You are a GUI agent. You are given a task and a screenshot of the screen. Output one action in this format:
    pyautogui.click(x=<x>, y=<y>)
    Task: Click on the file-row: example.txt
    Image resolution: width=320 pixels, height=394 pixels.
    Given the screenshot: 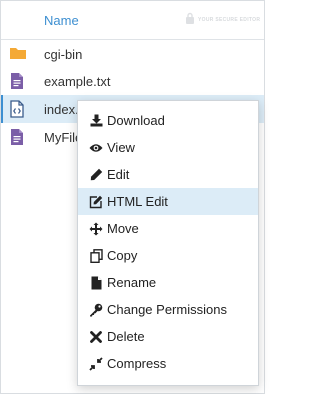 What is the action you would take?
    pyautogui.click(x=132, y=81)
    